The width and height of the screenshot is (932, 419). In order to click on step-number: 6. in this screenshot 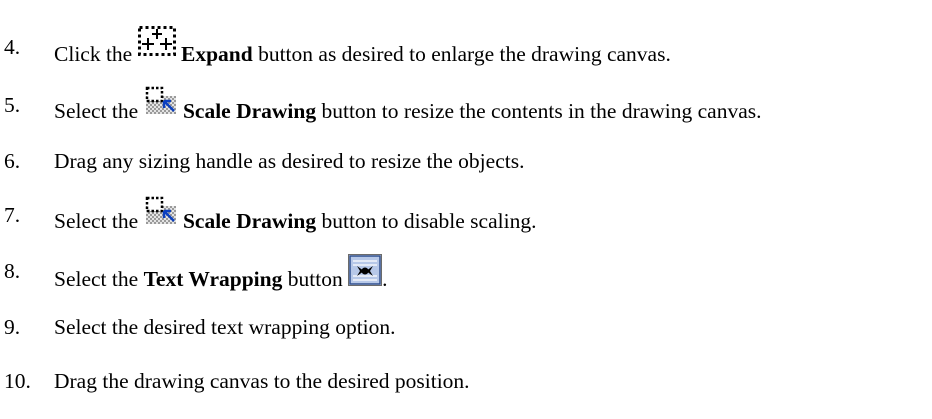, I will do `click(12, 161)`.